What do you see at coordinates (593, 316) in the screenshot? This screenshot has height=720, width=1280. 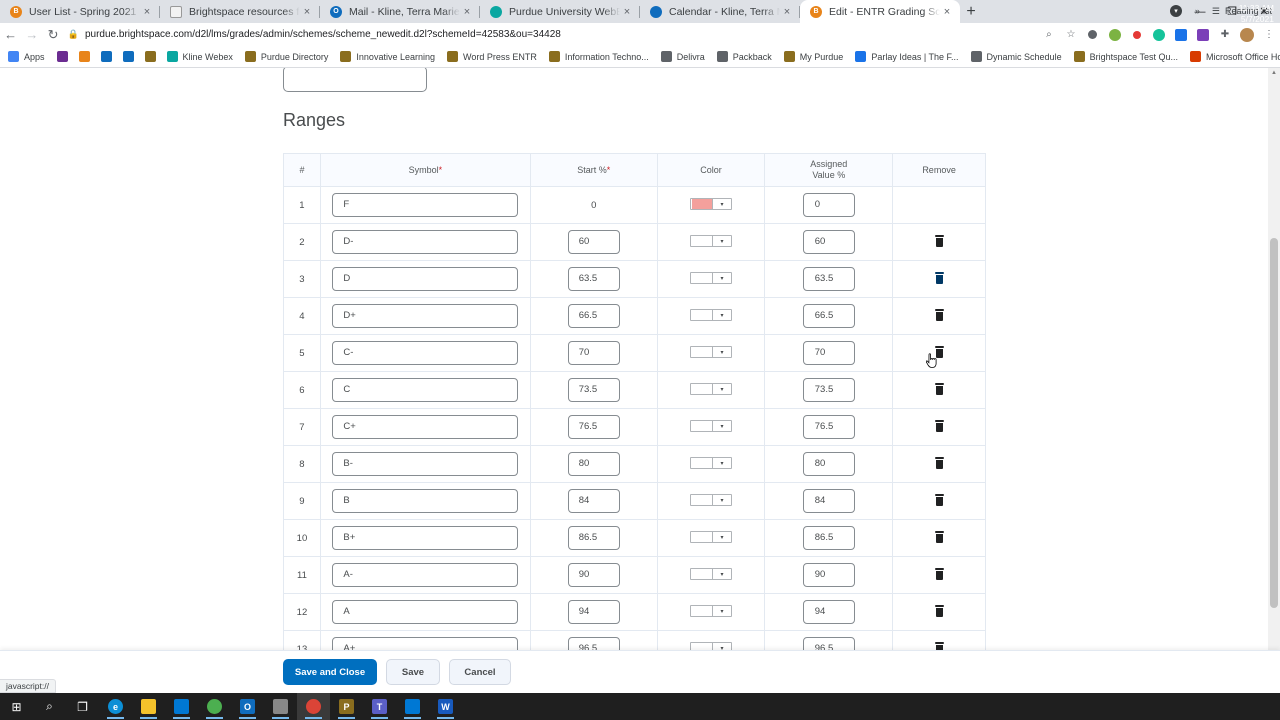 I see `start-percent-input: 66.5` at bounding box center [593, 316].